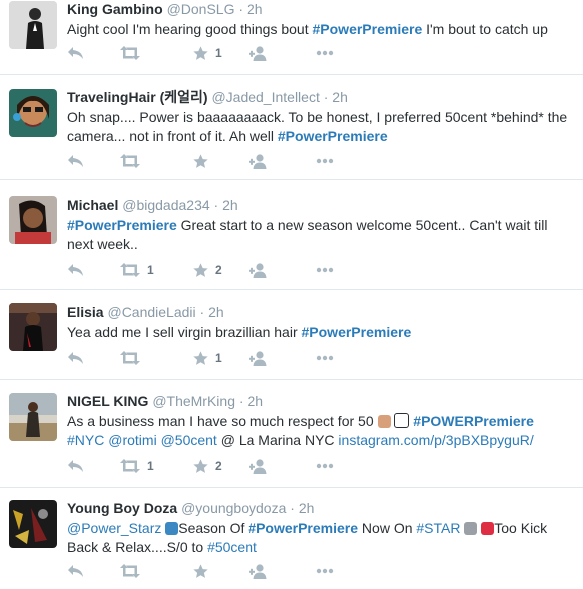 The image size is (583, 589). Describe the element at coordinates (485, 29) in the screenshot. I see `tweet-text-segment: I'm bout to catch up` at that location.